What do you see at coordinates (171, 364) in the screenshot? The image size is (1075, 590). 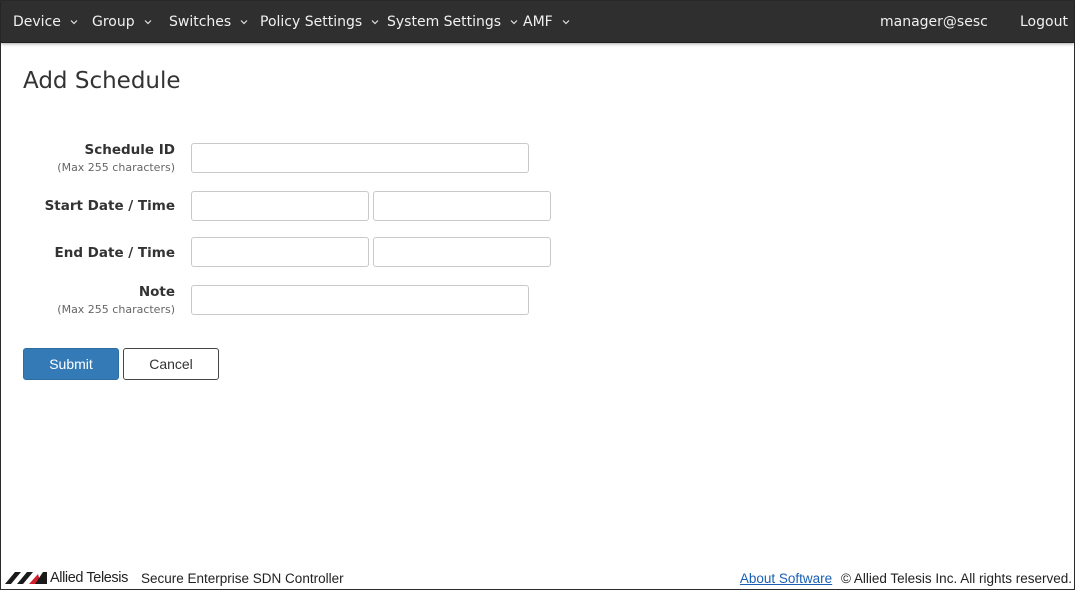 I see `cancel-button: Cancel` at bounding box center [171, 364].